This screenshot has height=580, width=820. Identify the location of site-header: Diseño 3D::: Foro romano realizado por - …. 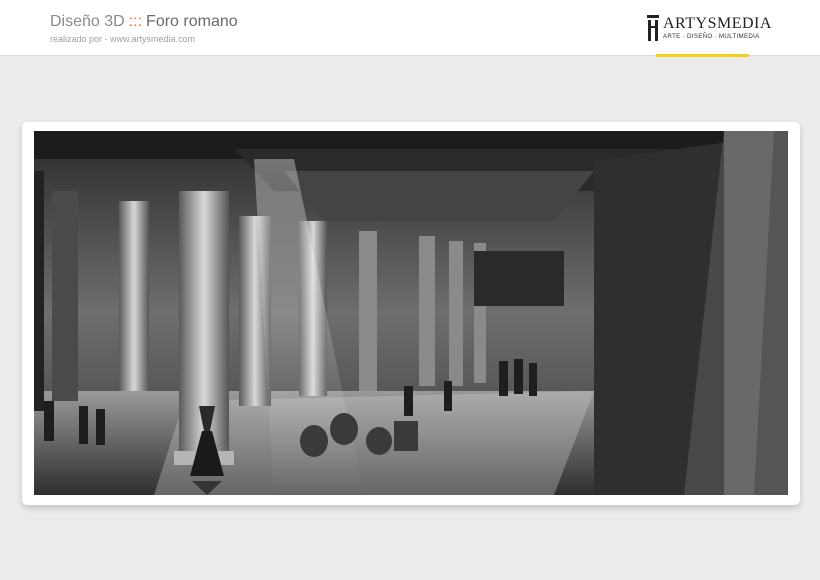
(410, 28).